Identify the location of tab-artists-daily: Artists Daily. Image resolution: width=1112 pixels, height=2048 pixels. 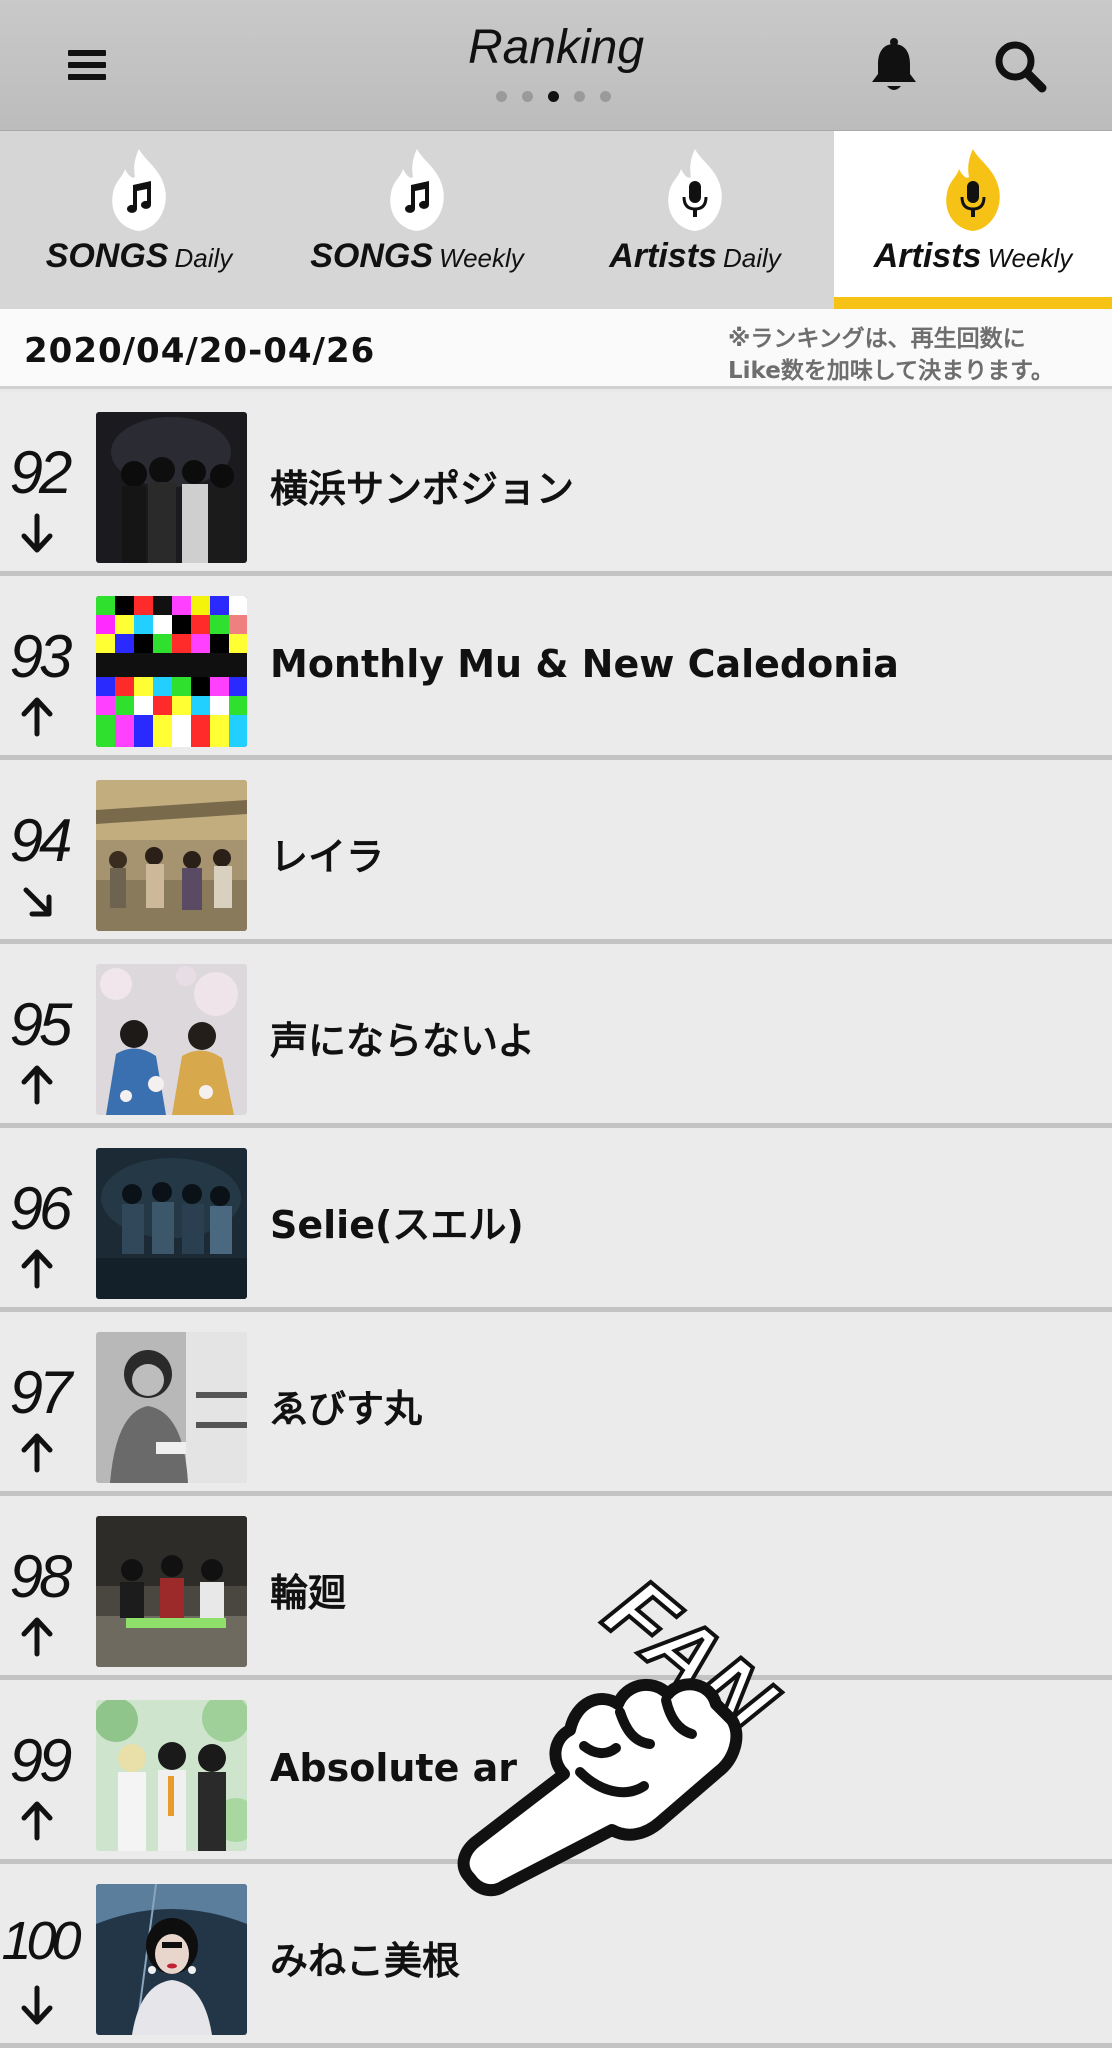
(695, 220).